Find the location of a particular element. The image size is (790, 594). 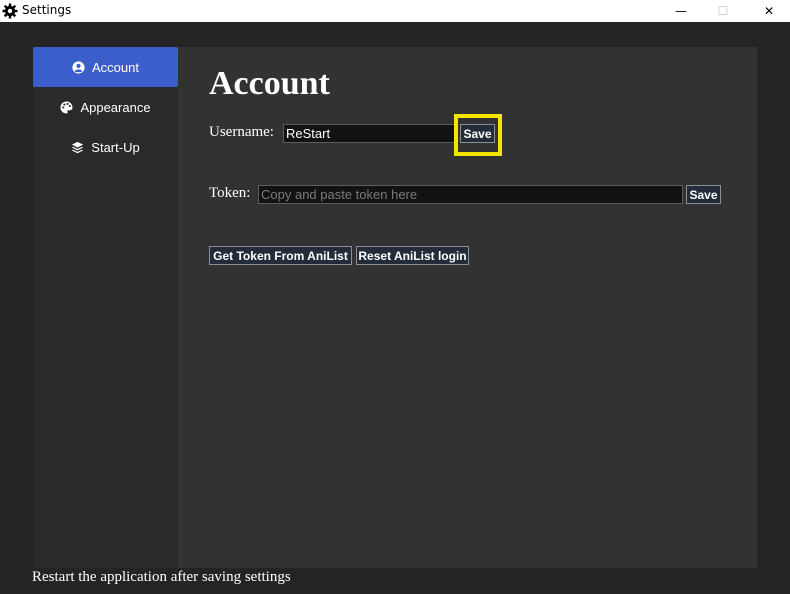

username-save-button: Save is located at coordinates (477, 133).